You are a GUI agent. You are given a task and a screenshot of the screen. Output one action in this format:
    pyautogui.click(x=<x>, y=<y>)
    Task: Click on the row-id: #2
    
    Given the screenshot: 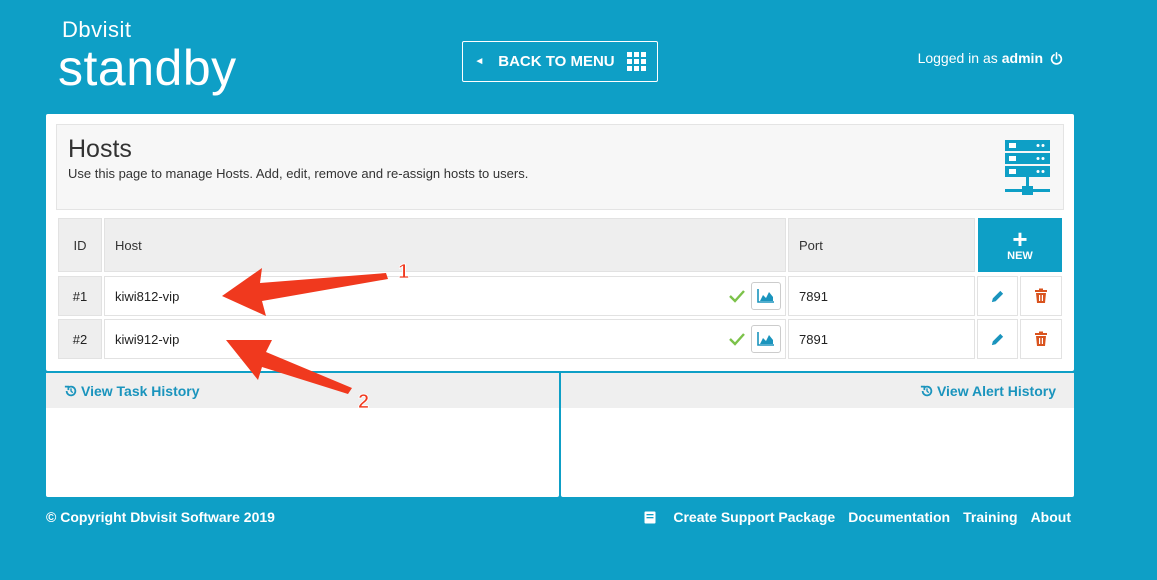 What is the action you would take?
    pyautogui.click(x=80, y=339)
    